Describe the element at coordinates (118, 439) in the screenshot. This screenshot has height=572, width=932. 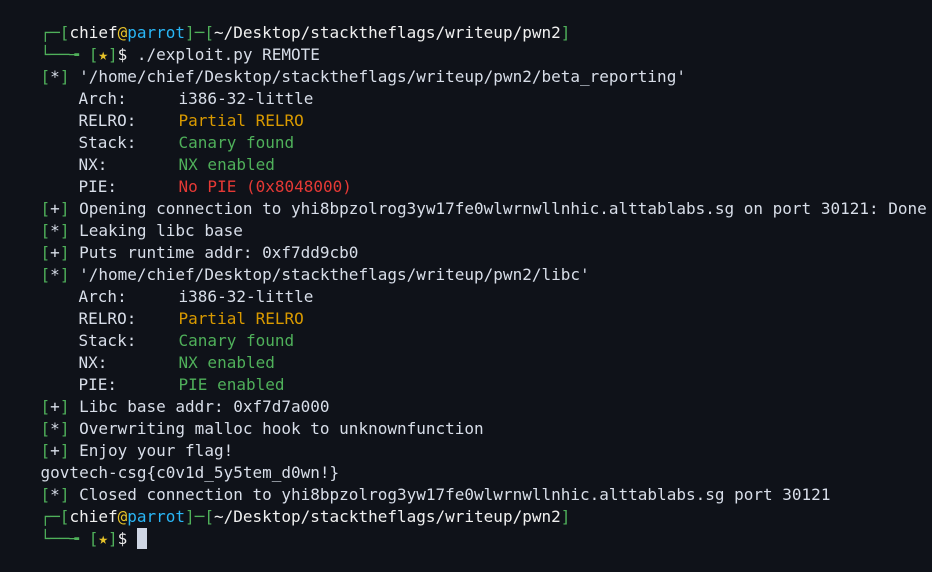
I see `enjoy-line: [+] Enjoy your flag!` at that location.